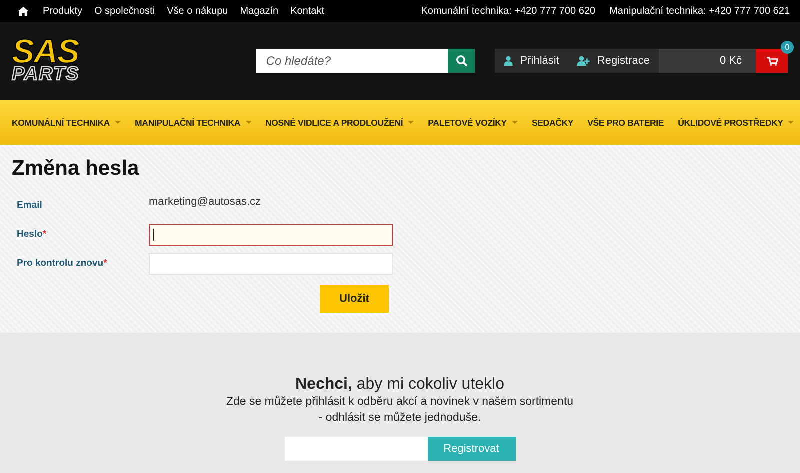 The image size is (800, 473). Describe the element at coordinates (583, 61) in the screenshot. I see `user-plus-icon` at that location.